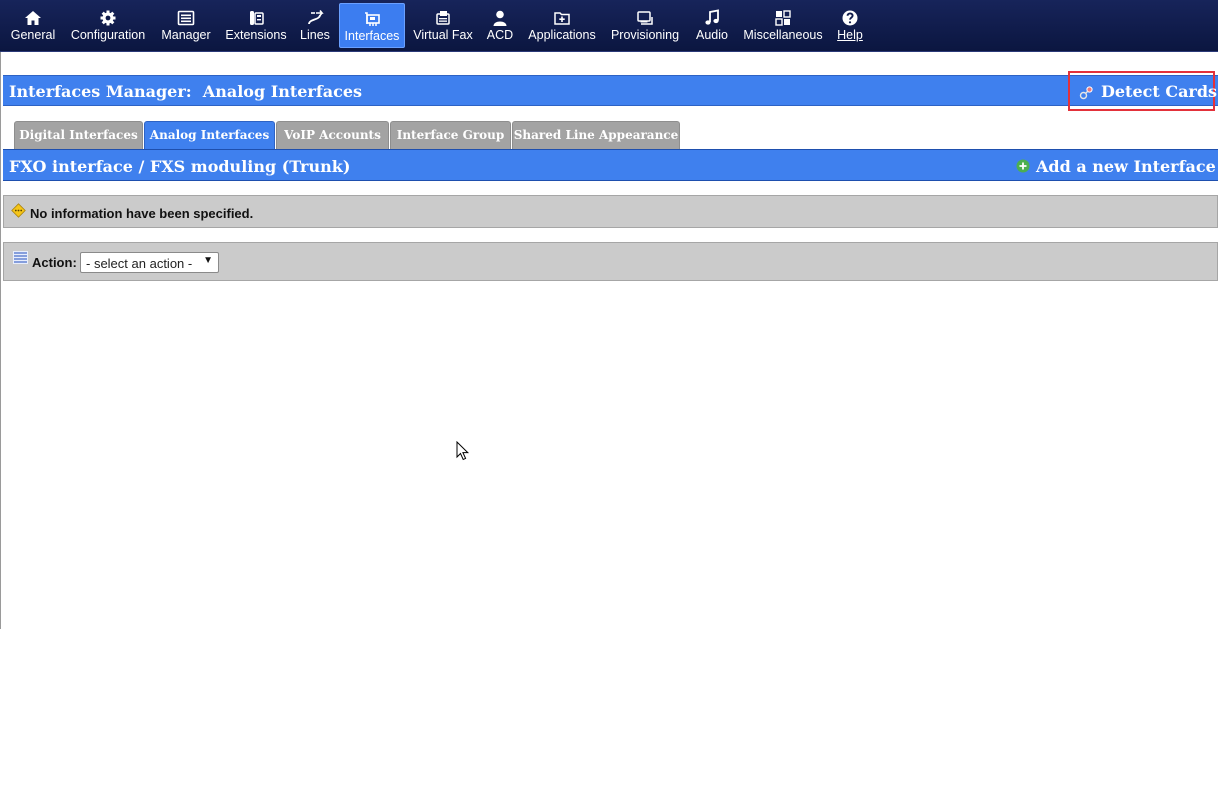 The height and width of the screenshot is (789, 1218). What do you see at coordinates (712, 35) in the screenshot?
I see `nav-label: Audio` at bounding box center [712, 35].